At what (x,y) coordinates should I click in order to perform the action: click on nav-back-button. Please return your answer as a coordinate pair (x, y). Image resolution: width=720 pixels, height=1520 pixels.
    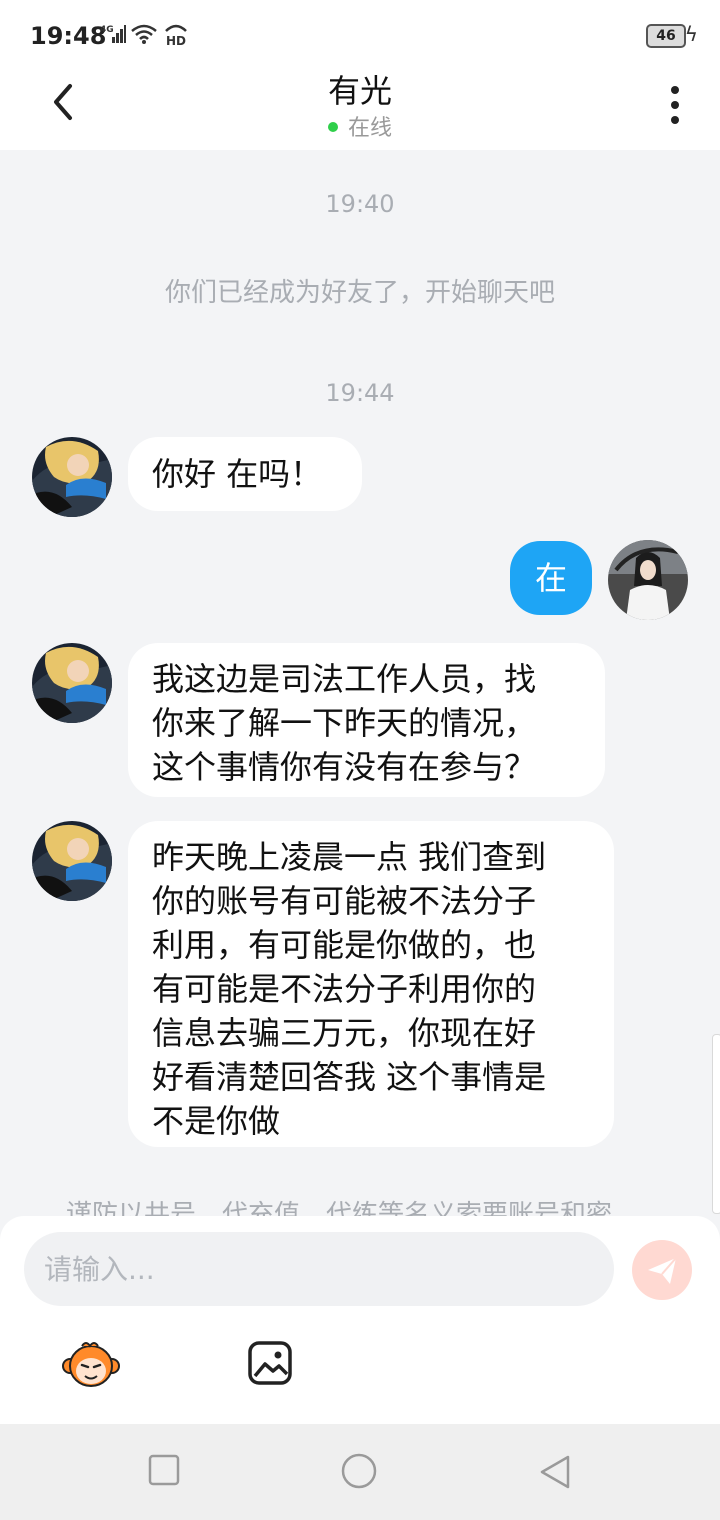
    Looking at the image, I should click on (555, 1474).